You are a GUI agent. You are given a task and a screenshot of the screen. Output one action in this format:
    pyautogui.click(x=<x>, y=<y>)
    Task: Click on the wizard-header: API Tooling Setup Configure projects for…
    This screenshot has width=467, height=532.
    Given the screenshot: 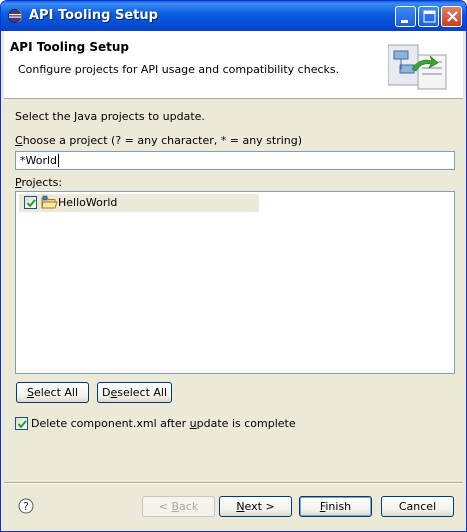 What is the action you would take?
    pyautogui.click(x=233, y=65)
    